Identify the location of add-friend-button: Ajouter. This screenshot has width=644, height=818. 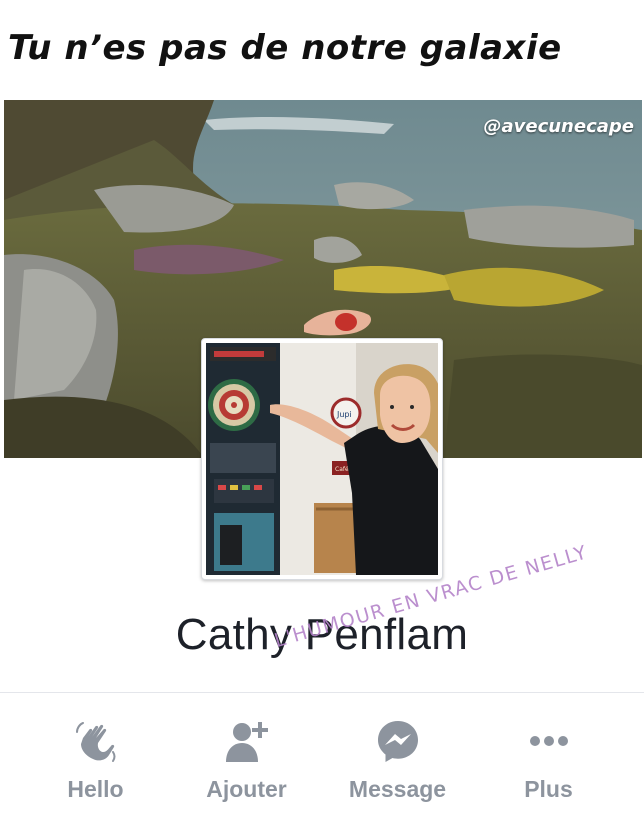
(247, 763).